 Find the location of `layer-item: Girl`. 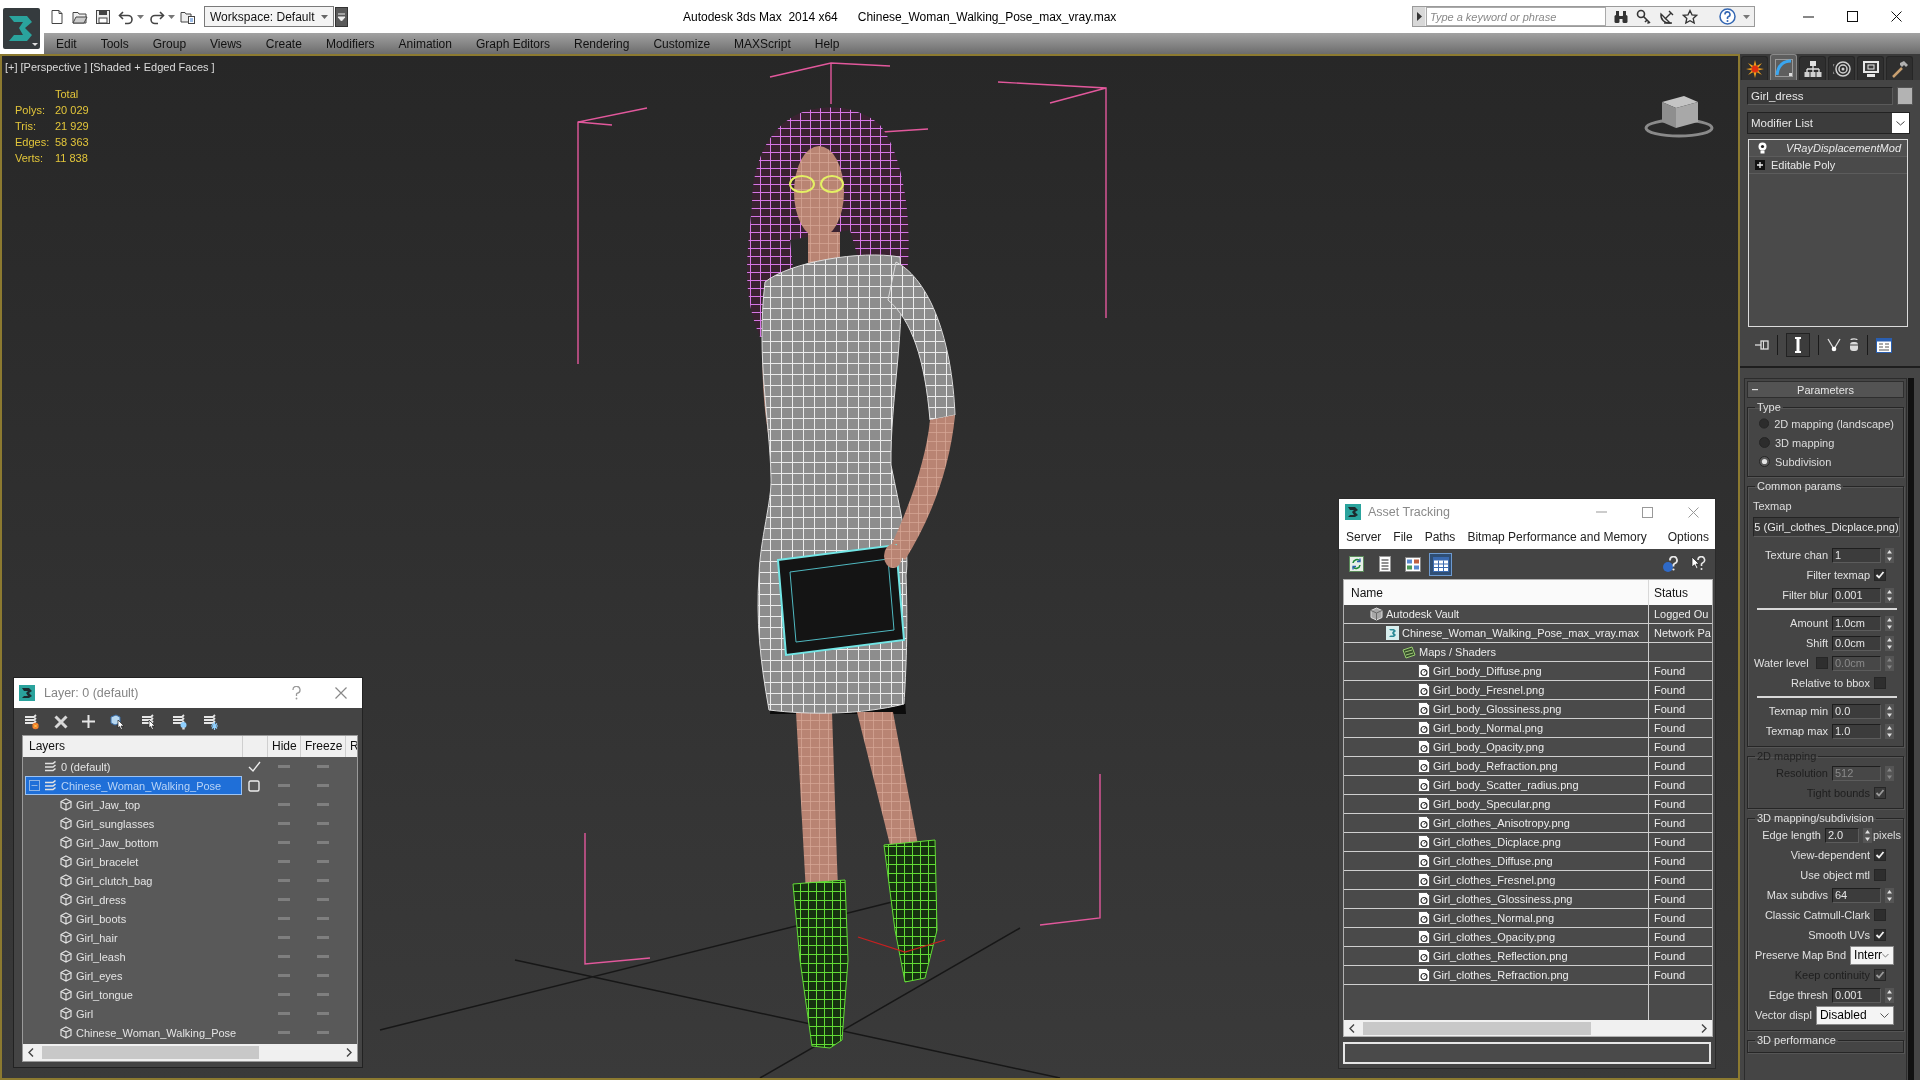

layer-item: Girl is located at coordinates (133, 1013).